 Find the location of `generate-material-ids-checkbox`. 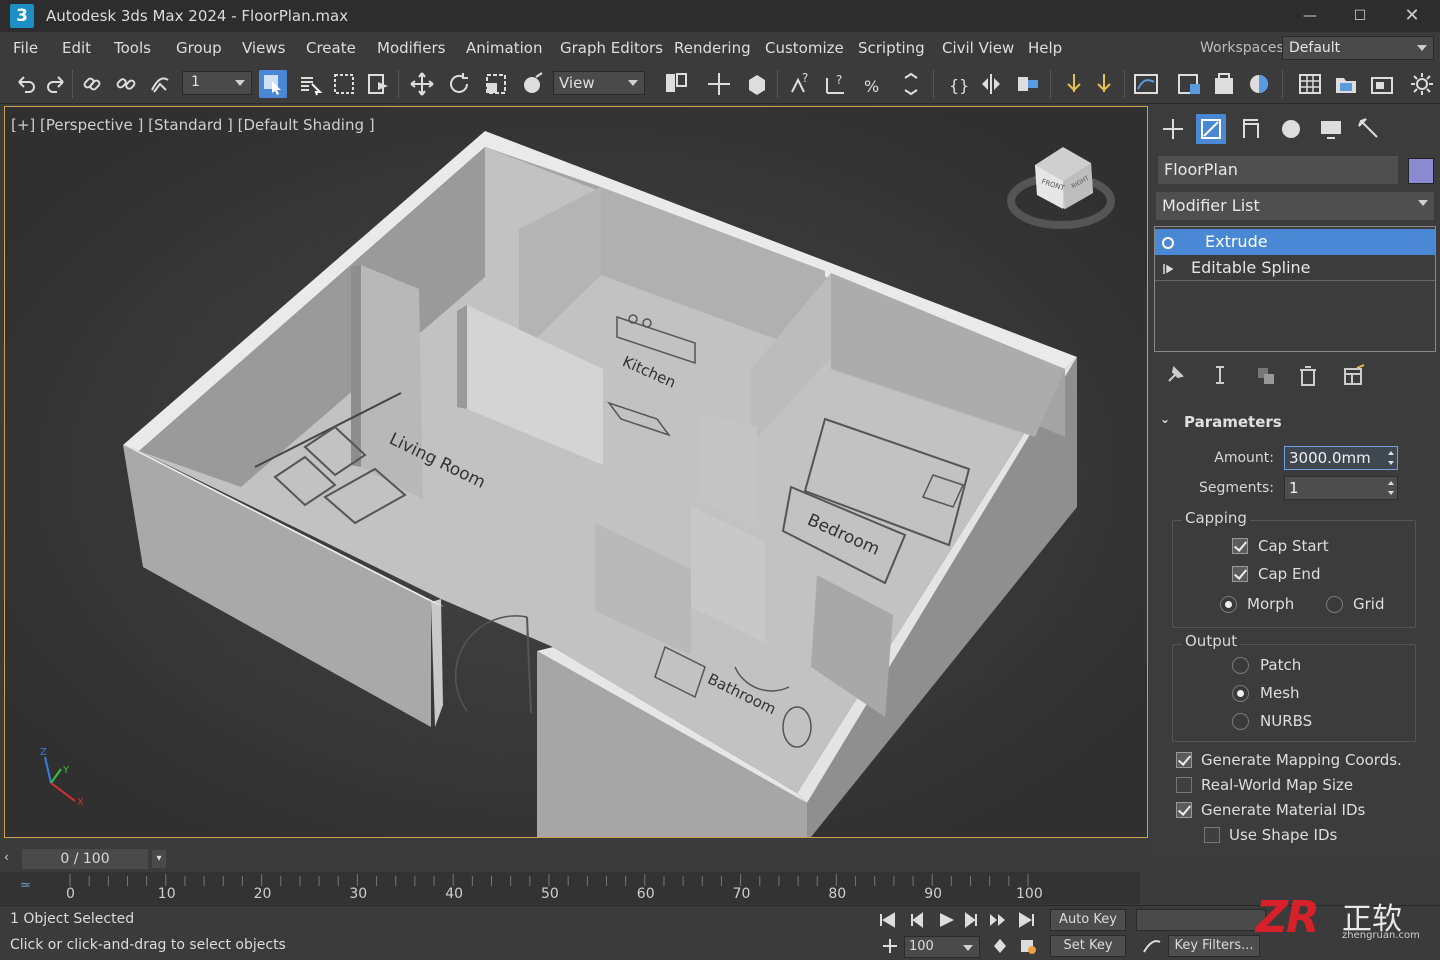

generate-material-ids-checkbox is located at coordinates (1184, 810).